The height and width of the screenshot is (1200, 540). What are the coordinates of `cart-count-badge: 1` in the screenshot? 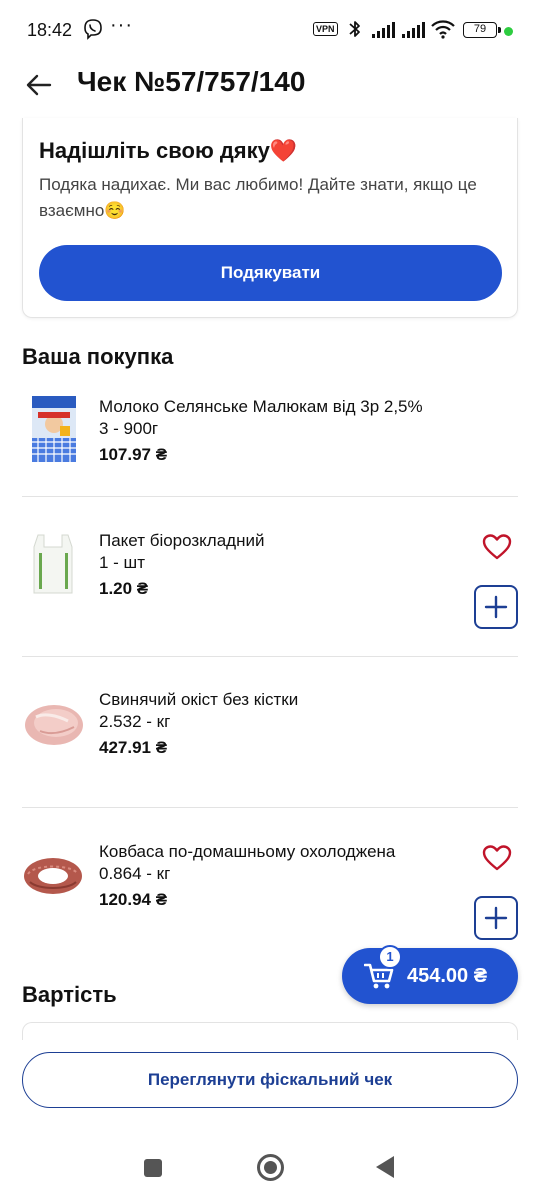 It's located at (390, 957).